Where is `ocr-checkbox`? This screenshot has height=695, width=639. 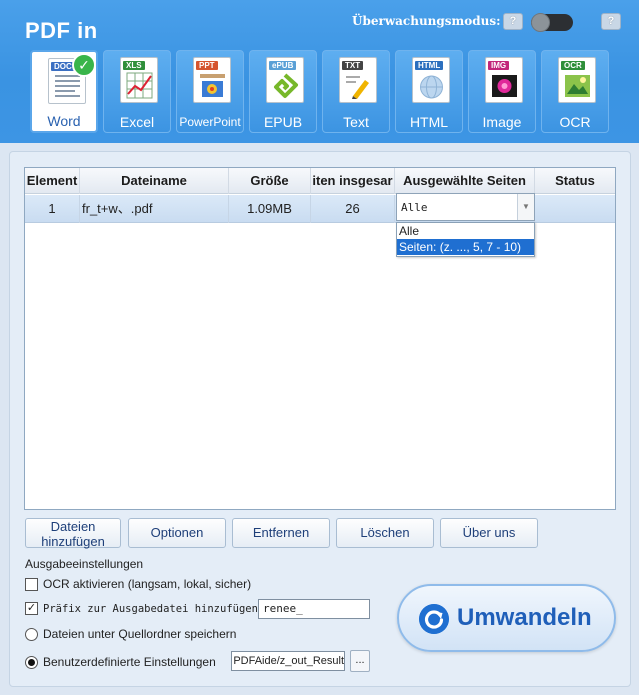 ocr-checkbox is located at coordinates (31, 584).